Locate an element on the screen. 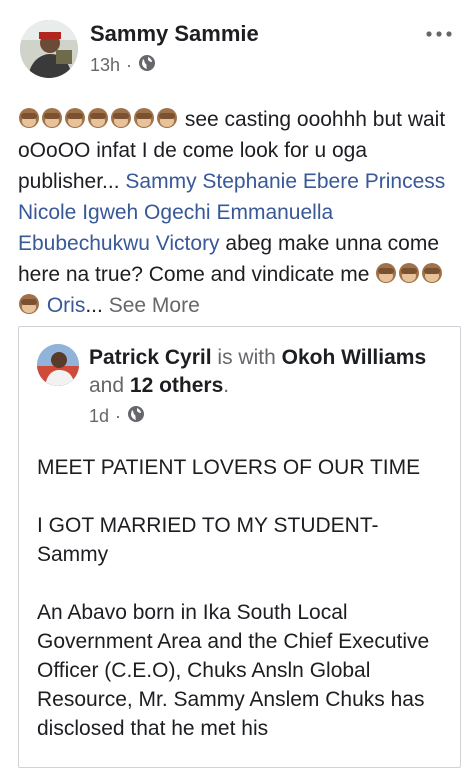 This screenshot has height=772, width=476. post-author-name: Sammy Sammie is located at coordinates (174, 34).